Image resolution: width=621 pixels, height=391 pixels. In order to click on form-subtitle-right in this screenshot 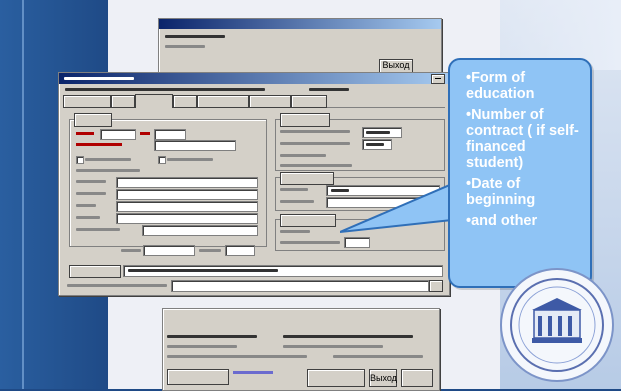, I will do `click(329, 89)`.